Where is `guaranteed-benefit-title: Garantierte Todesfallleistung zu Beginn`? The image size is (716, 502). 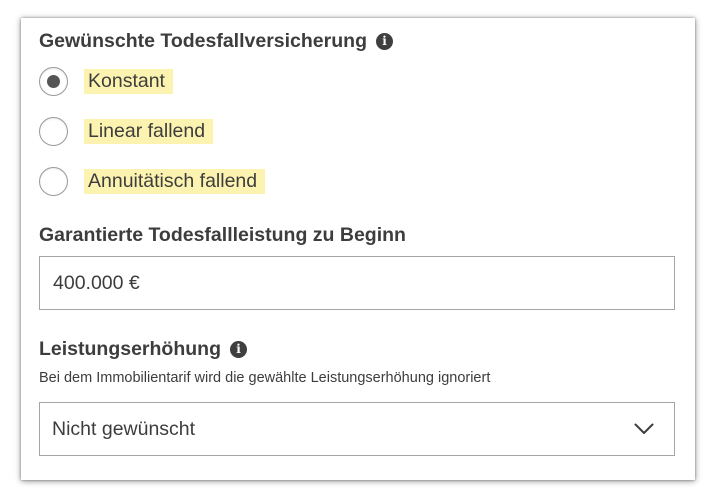 guaranteed-benefit-title: Garantierte Todesfallleistung zu Beginn is located at coordinates (222, 235).